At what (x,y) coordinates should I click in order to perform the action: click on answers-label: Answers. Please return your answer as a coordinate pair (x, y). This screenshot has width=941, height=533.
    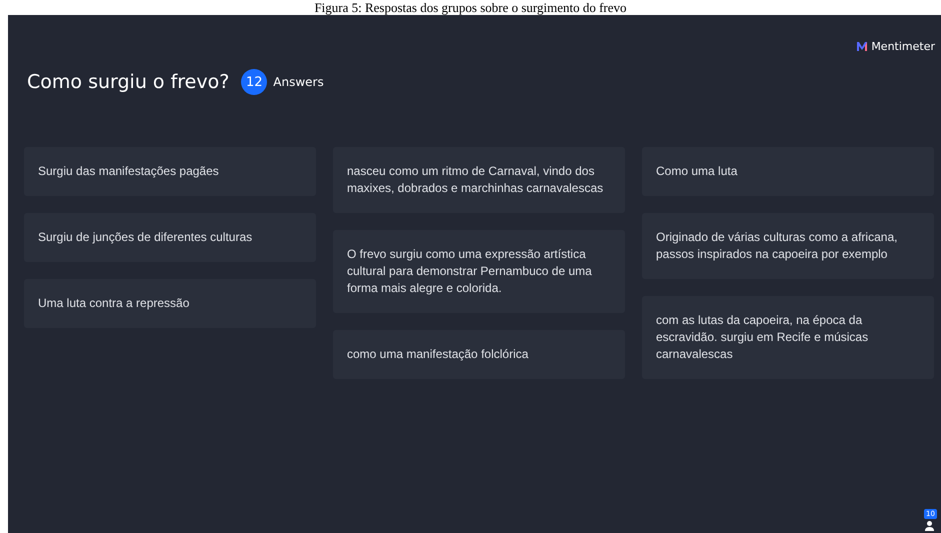
    Looking at the image, I should click on (298, 82).